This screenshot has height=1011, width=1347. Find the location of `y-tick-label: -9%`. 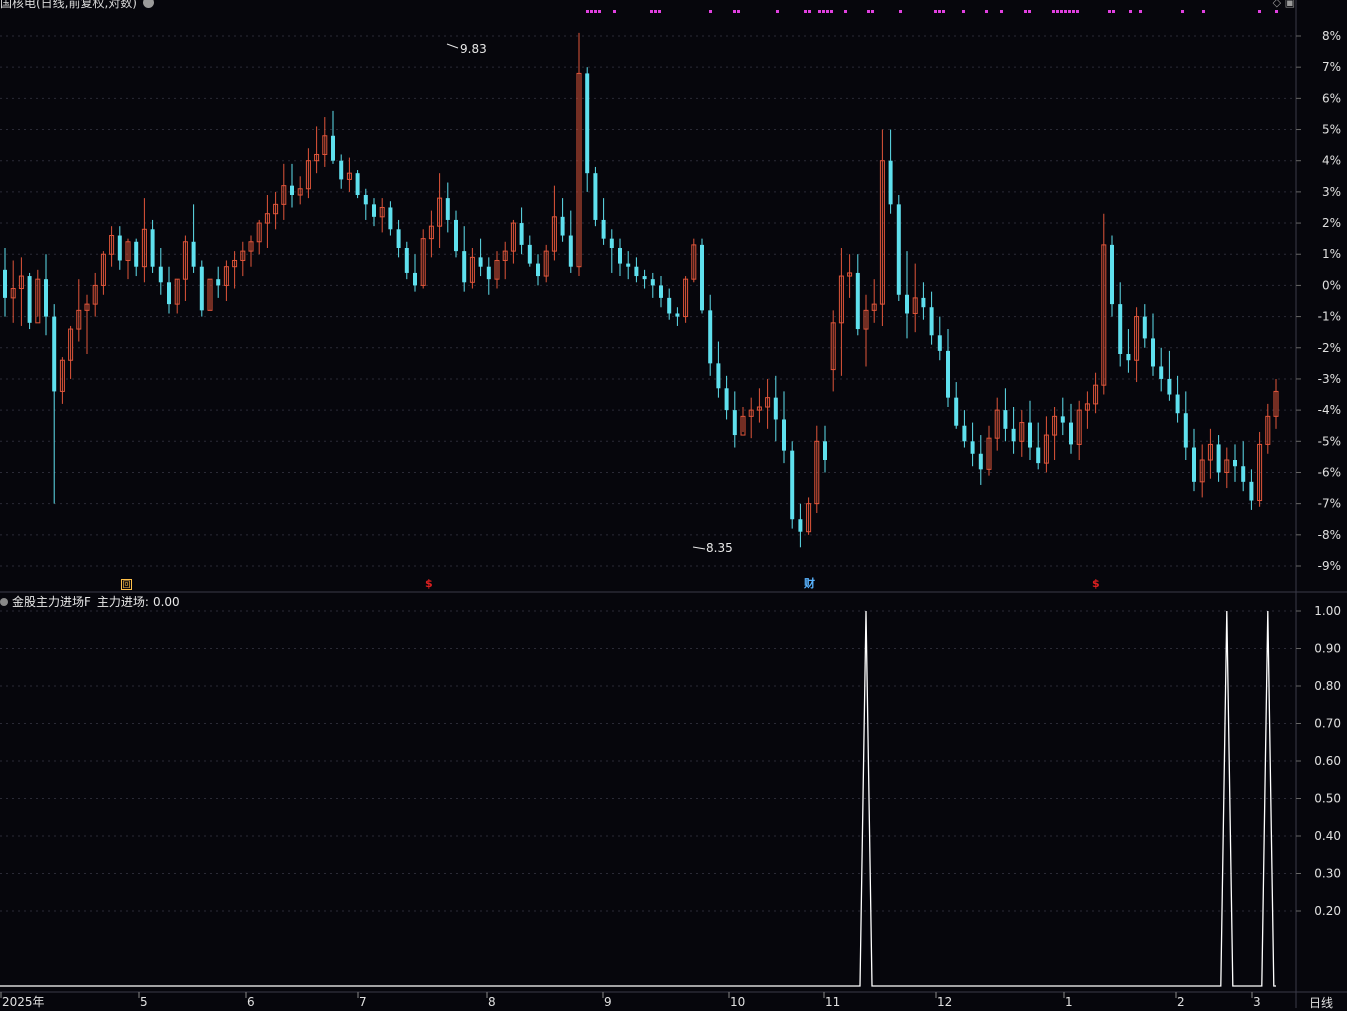

y-tick-label: -9% is located at coordinates (1329, 566).